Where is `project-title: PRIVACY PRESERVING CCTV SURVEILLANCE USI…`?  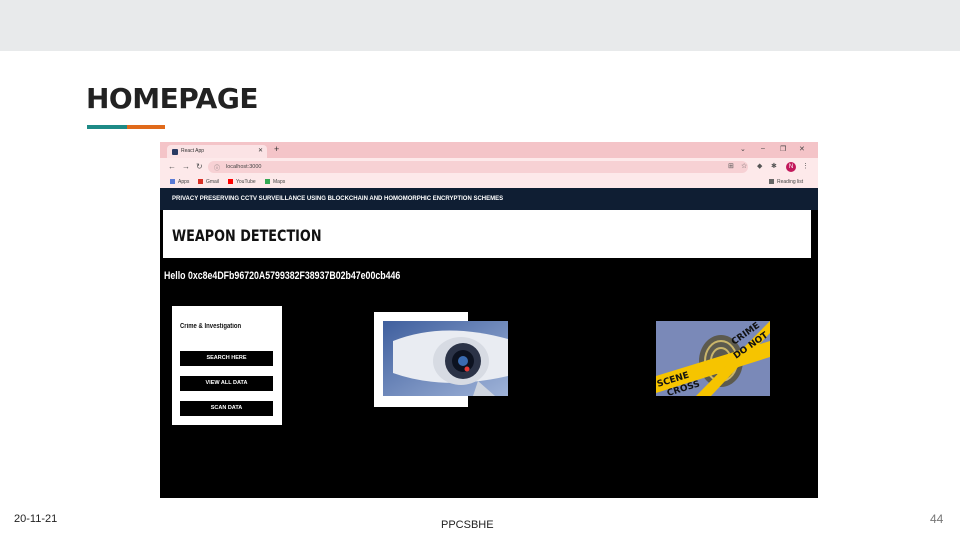
project-title: PRIVACY PRESERVING CCTV SURVEILLANCE USI… is located at coordinates (338, 199).